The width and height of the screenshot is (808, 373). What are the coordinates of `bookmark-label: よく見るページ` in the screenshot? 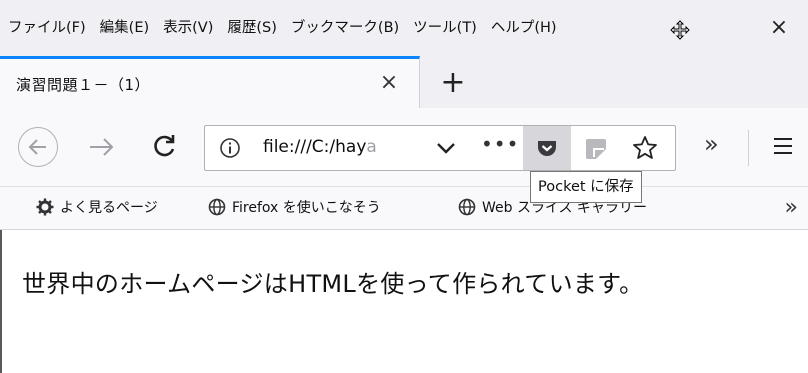 It's located at (109, 208).